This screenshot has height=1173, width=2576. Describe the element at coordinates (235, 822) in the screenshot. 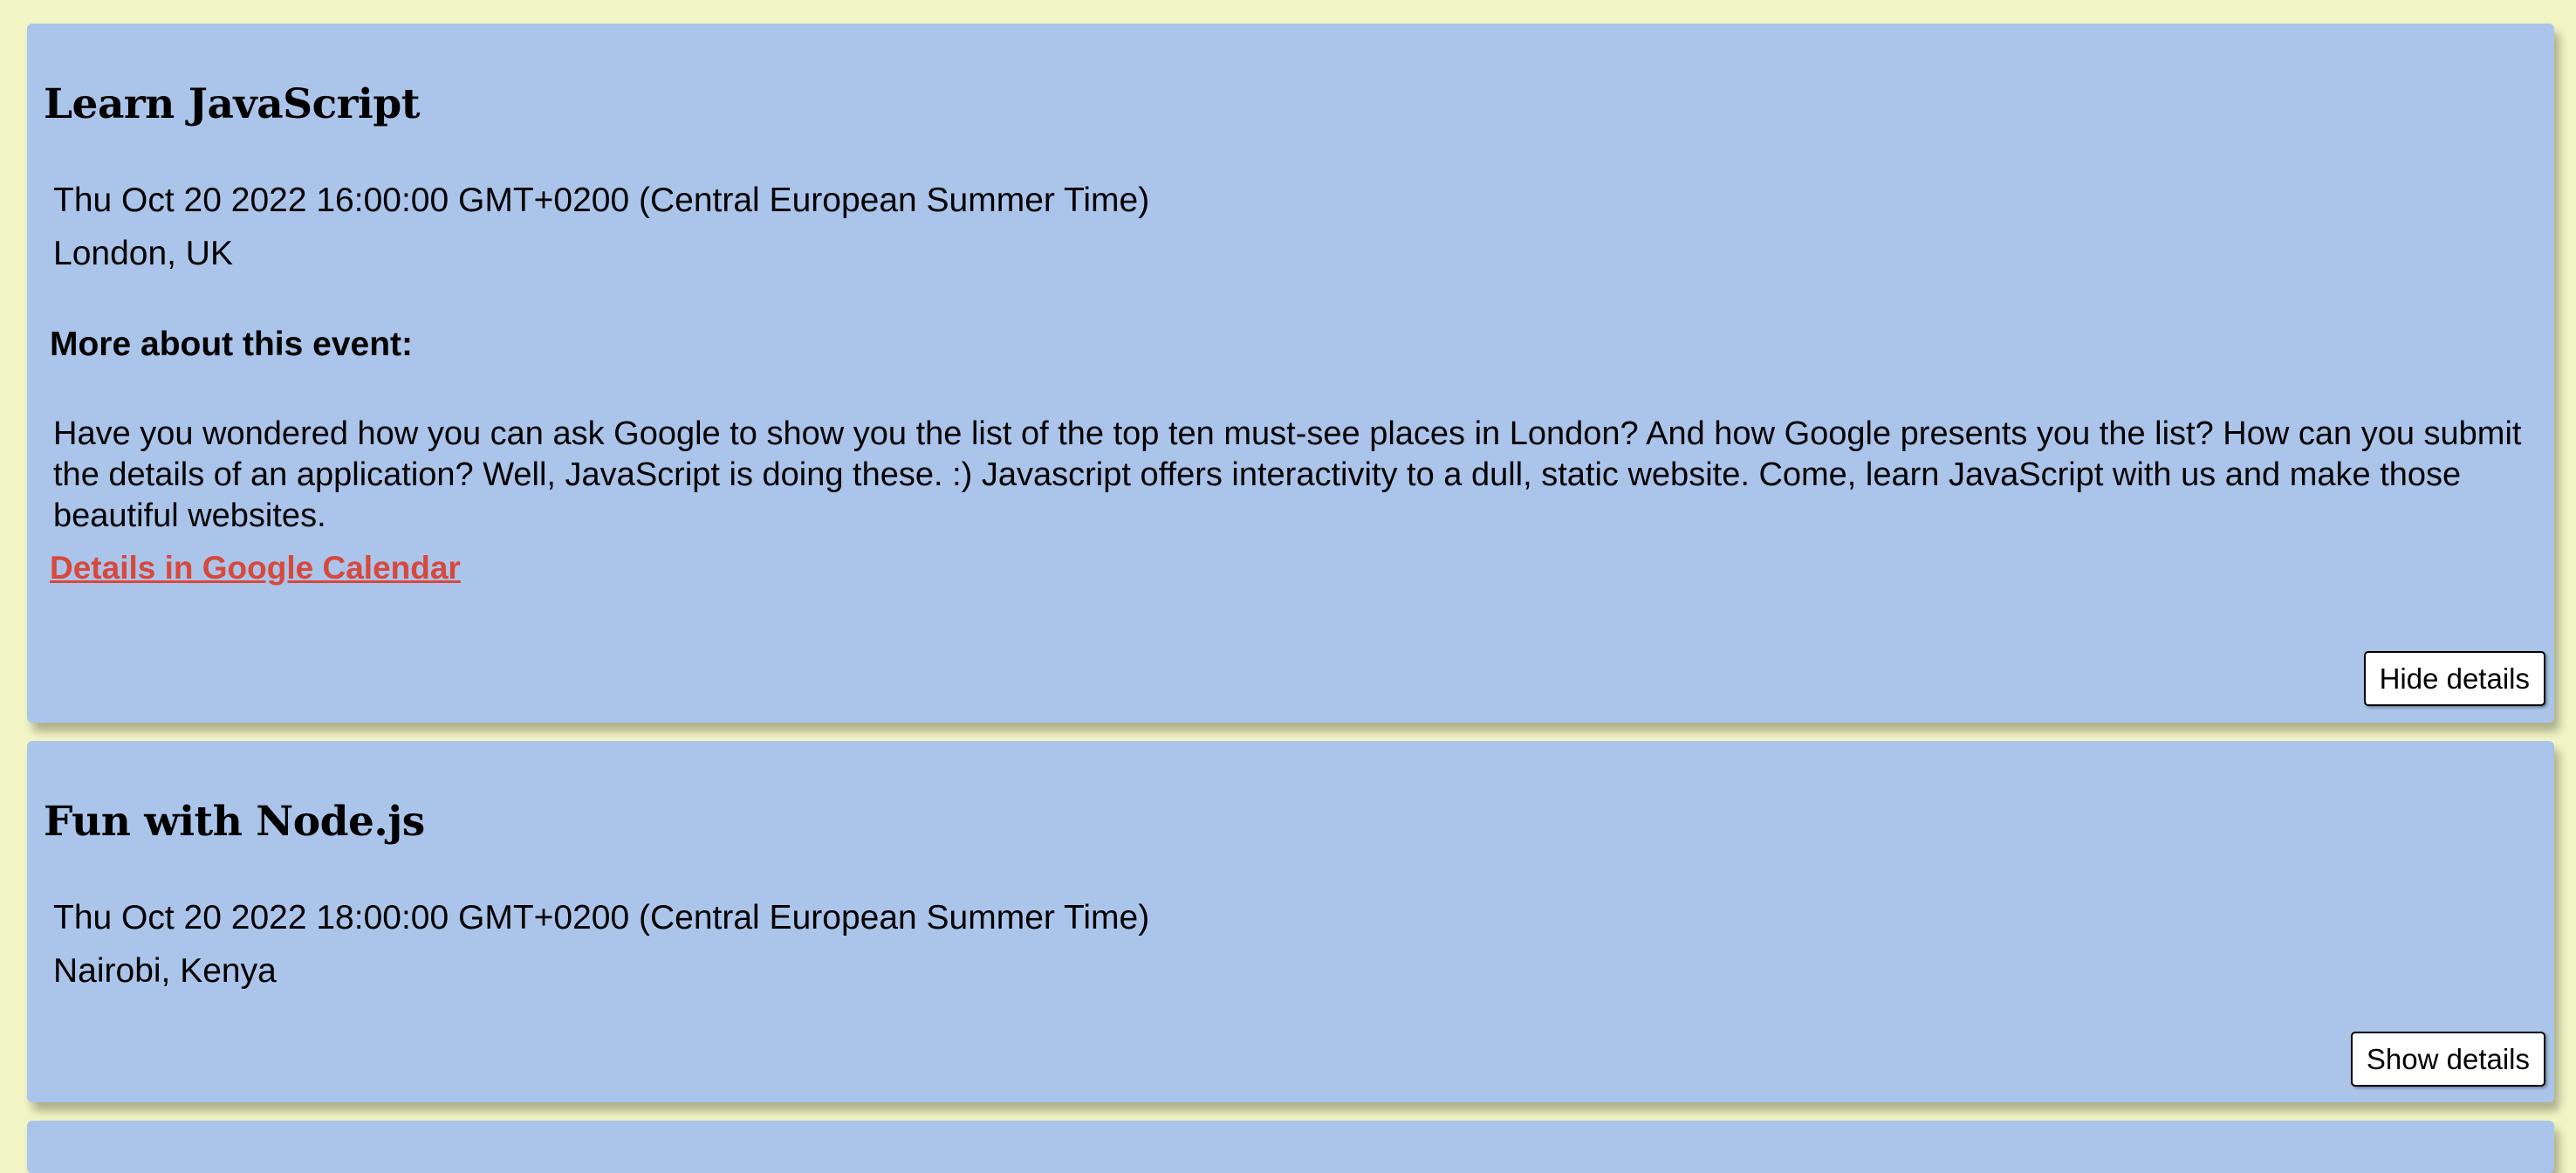

I see `event-title: Fun with Node.js` at that location.